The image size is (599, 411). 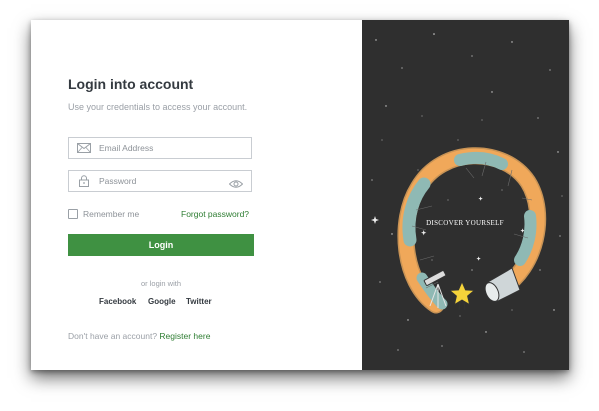 What do you see at coordinates (113, 336) in the screenshot?
I see `no-account-text: Don't have an account?` at bounding box center [113, 336].